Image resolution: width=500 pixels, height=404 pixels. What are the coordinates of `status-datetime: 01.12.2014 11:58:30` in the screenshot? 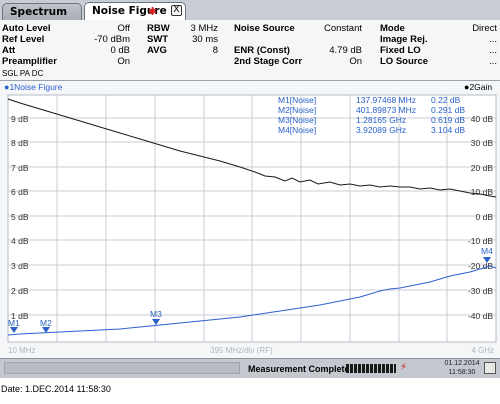 It's located at (462, 368).